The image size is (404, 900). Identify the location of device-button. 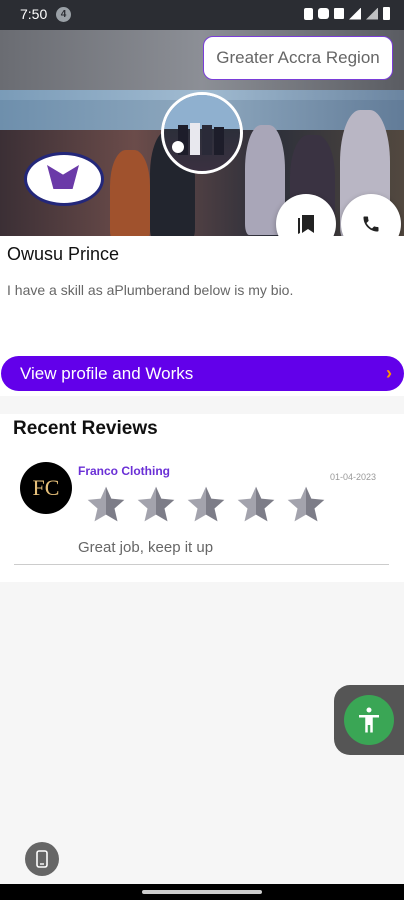
(42, 859).